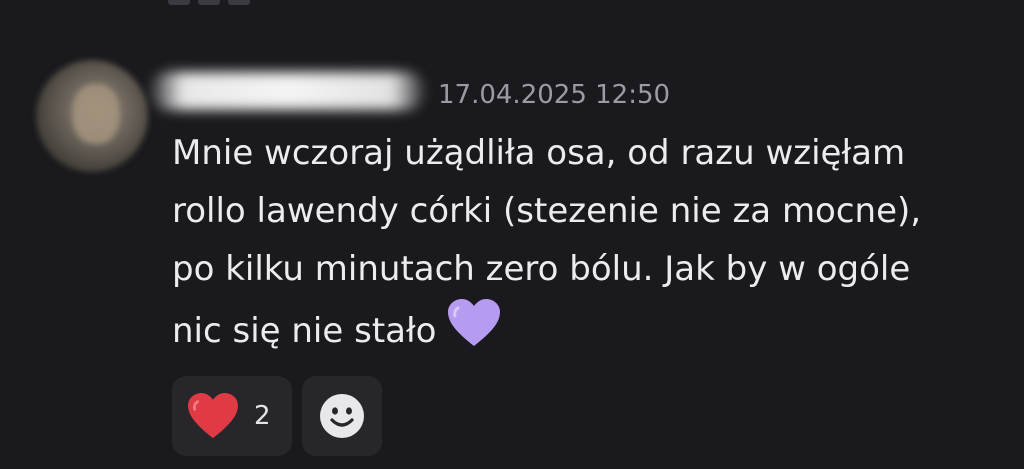 This screenshot has width=1024, height=469. I want to click on message-line-last: nic się nie stało, so click(582, 329).